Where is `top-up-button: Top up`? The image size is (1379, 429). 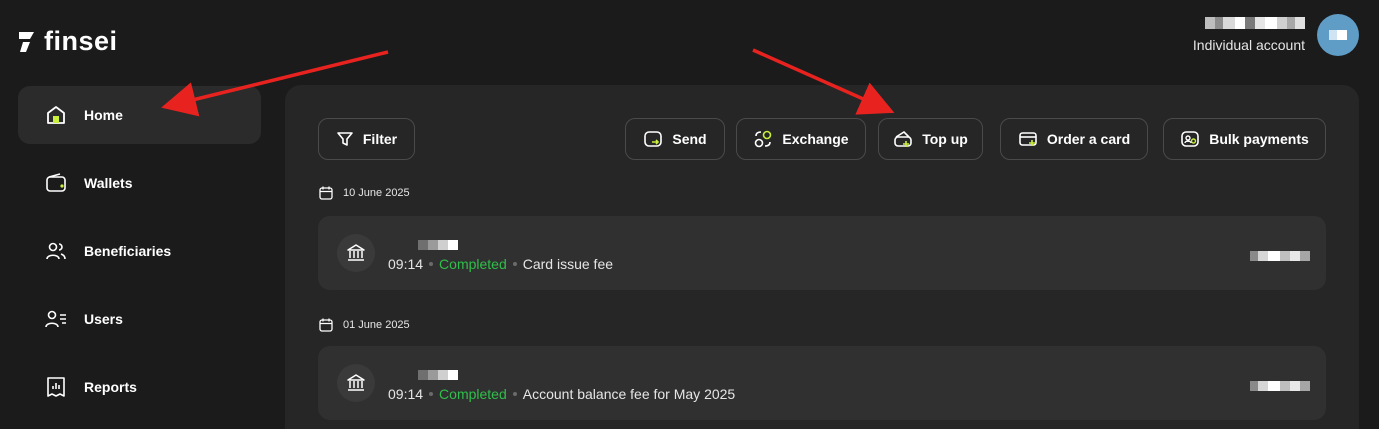
top-up-button: Top up is located at coordinates (930, 139).